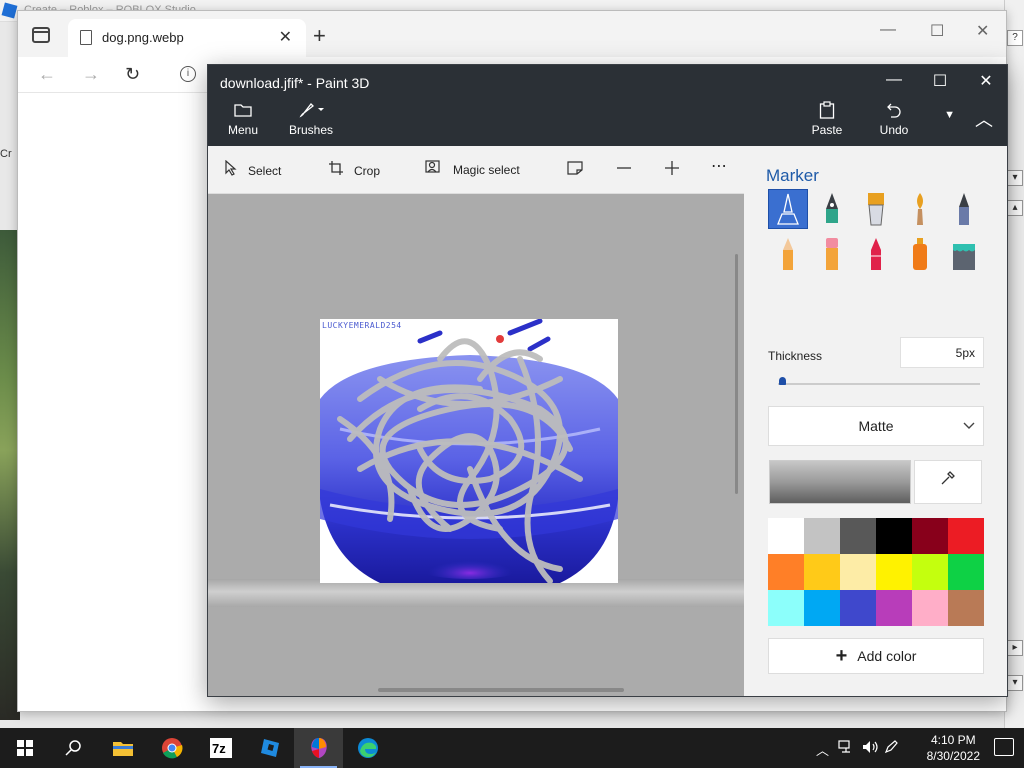  I want to click on help-icon: ?, so click(1015, 38).